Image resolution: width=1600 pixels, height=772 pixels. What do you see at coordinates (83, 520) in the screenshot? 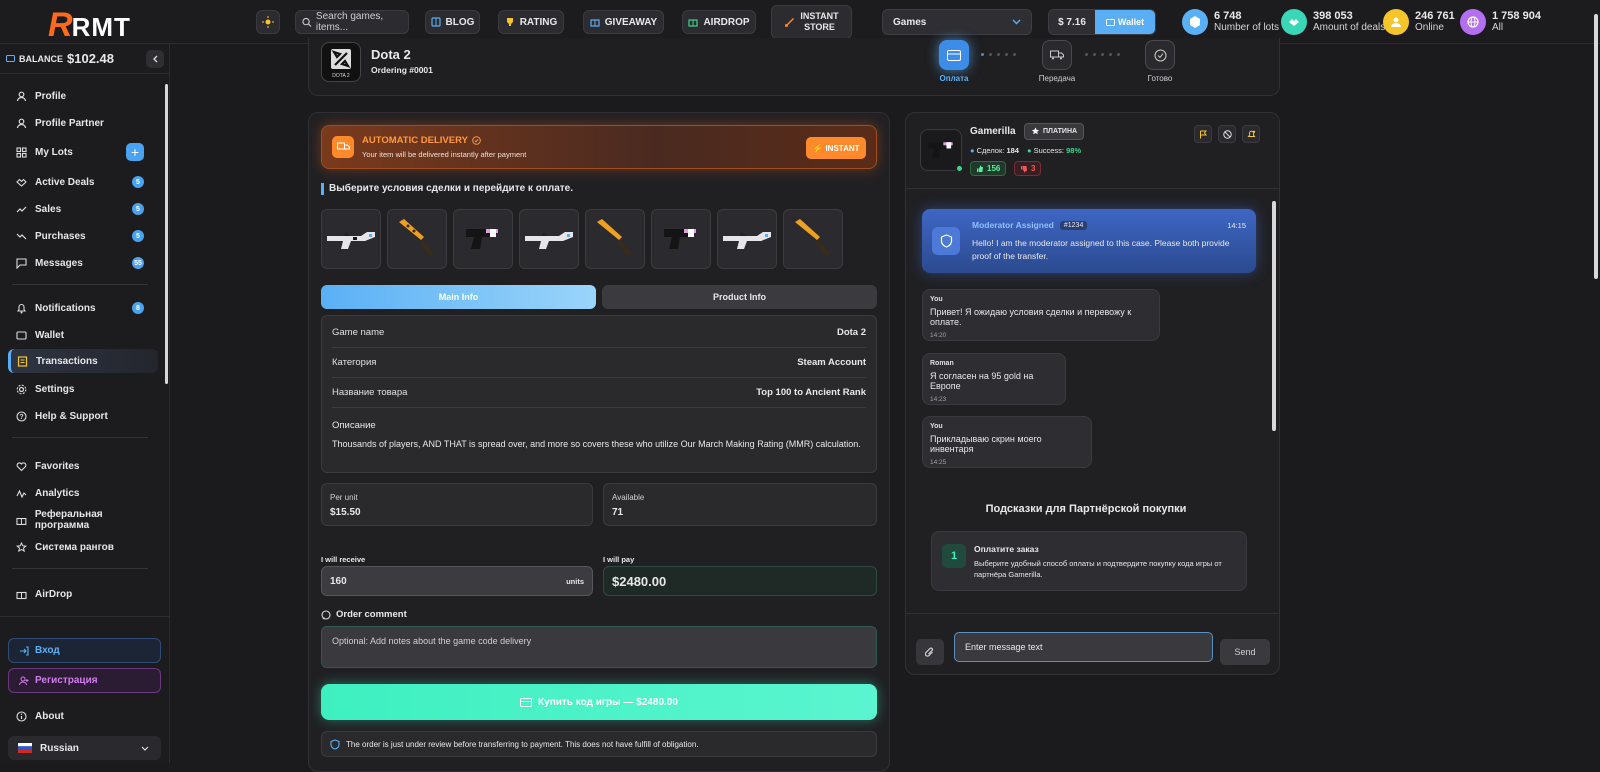
I see `sidebar-item-referral: Реферальная программа` at bounding box center [83, 520].